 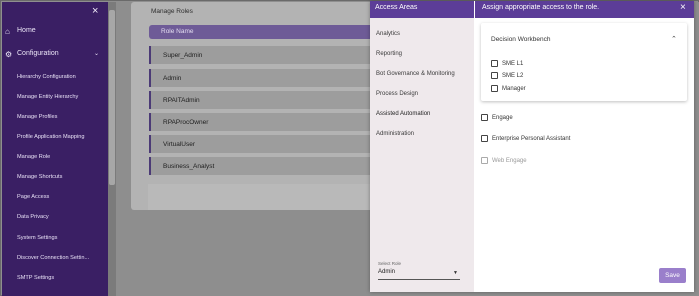 What do you see at coordinates (423, 74) in the screenshot?
I see `area-item-bot-governance: Bot Governance & Monitoring` at bounding box center [423, 74].